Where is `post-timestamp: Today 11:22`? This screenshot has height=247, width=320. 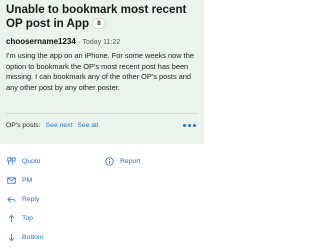
post-timestamp: Today 11:22 is located at coordinates (101, 42).